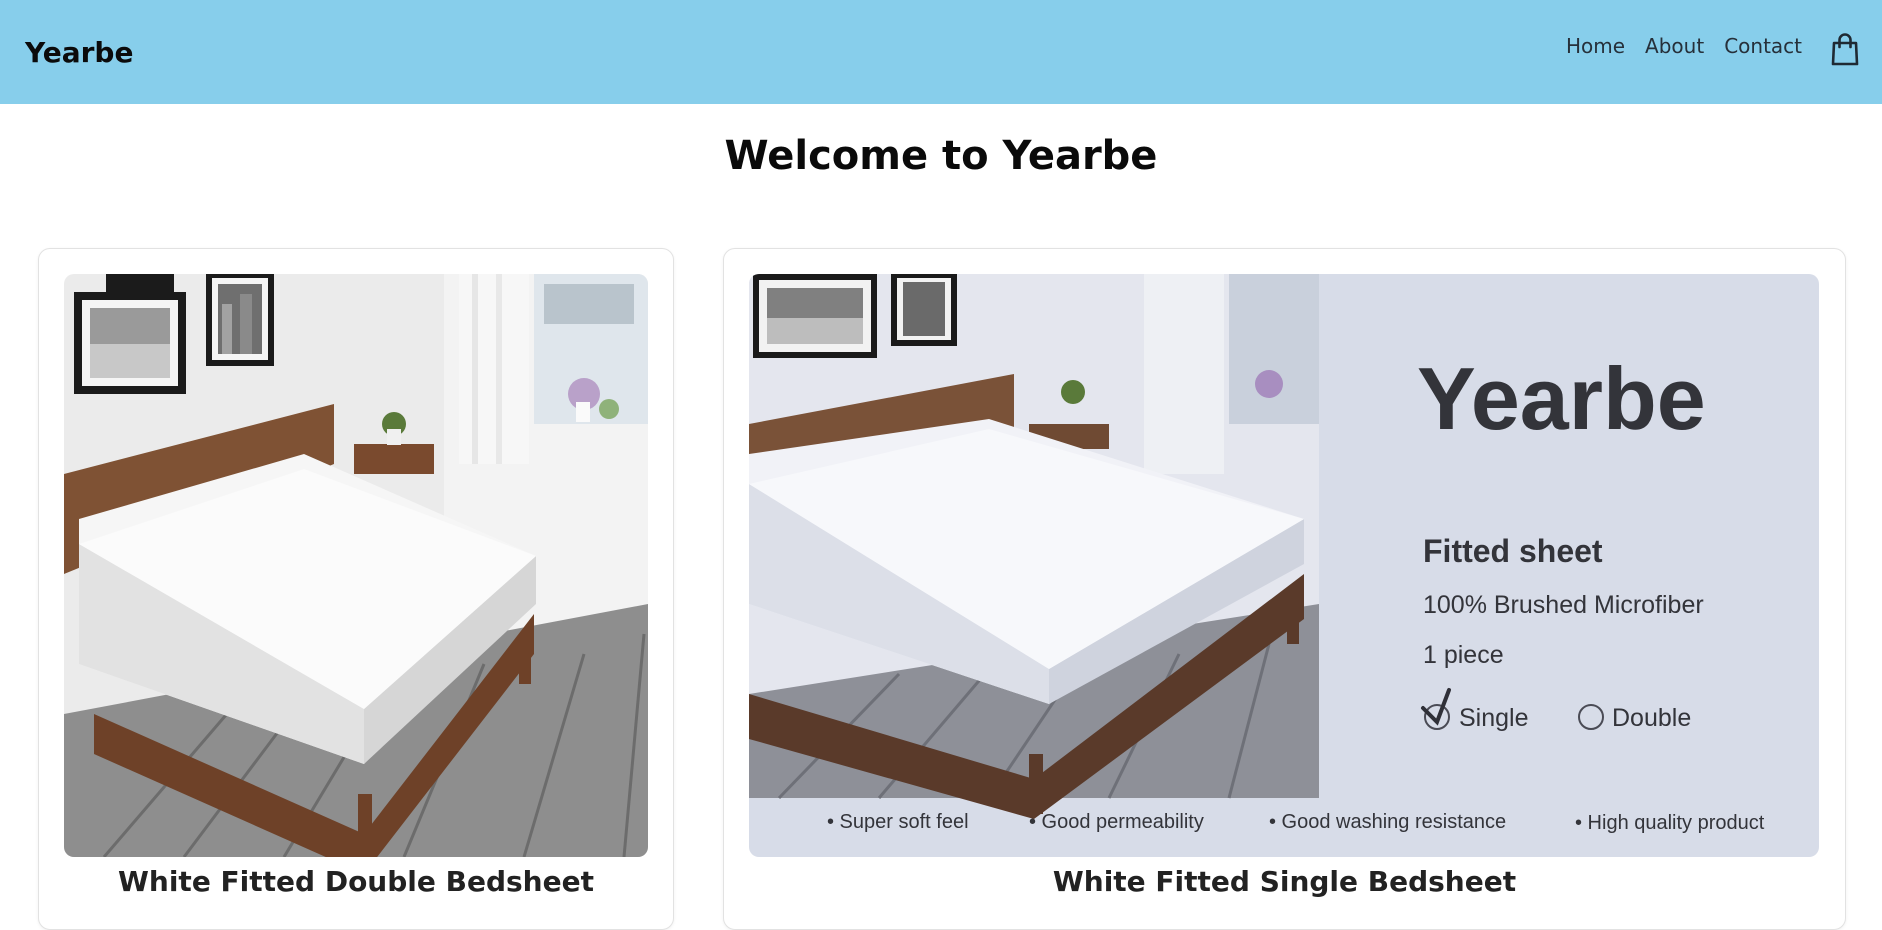 Image resolution: width=1882 pixels, height=930 pixels. I want to click on promo-feature: • High quality product, so click(1670, 823).